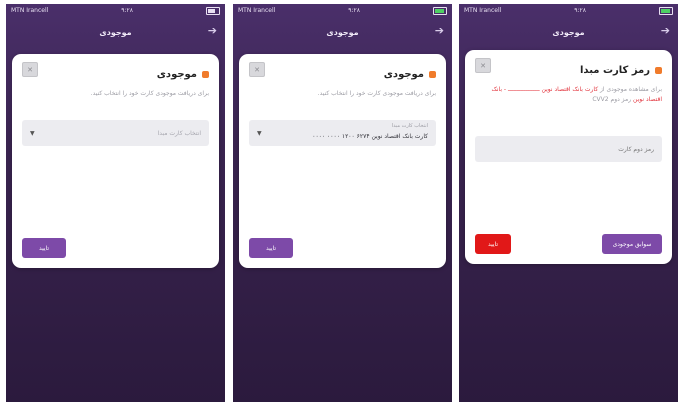 This screenshot has height=406, width=684. What do you see at coordinates (568, 149) in the screenshot?
I see `cvv2-input` at bounding box center [568, 149].